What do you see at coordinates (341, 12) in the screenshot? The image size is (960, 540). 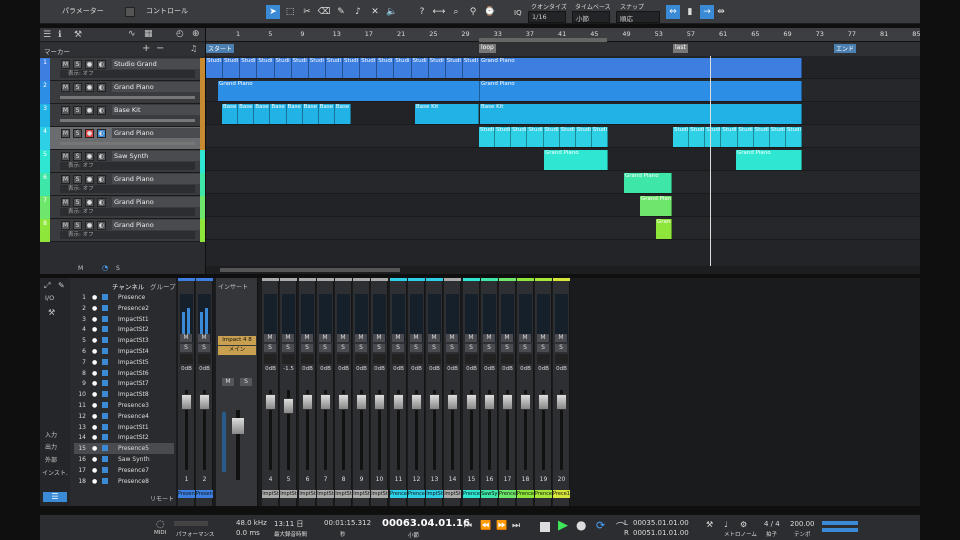 I see `pencil-tool-icon: ✎` at bounding box center [341, 12].